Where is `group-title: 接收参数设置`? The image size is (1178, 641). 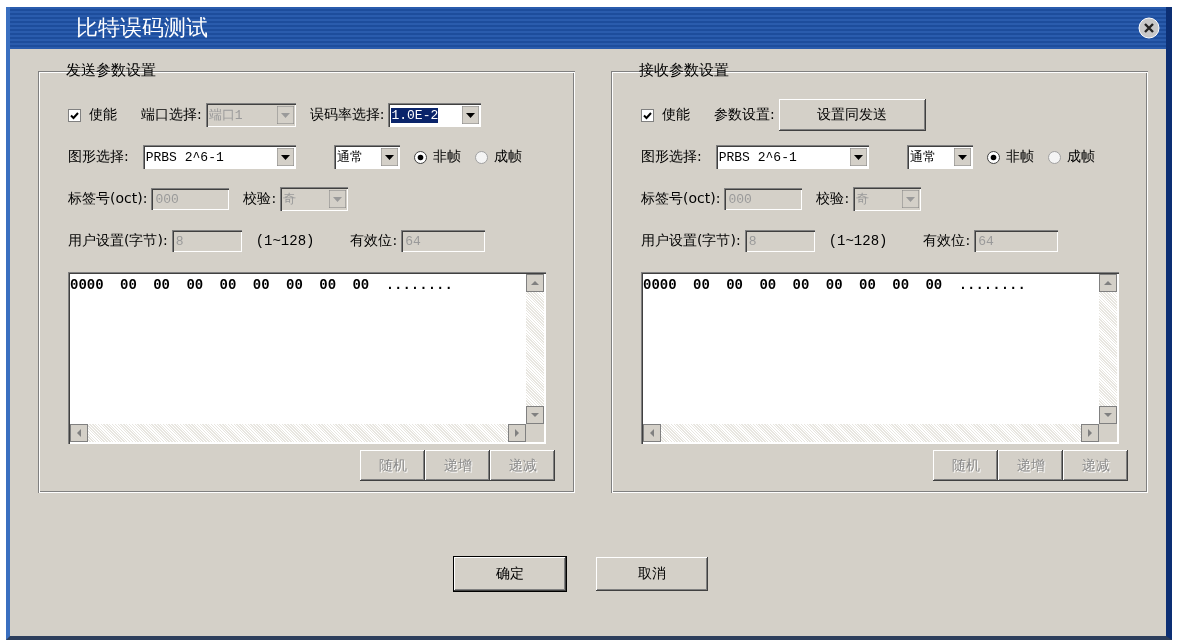
group-title: 接收参数设置 is located at coordinates (684, 70).